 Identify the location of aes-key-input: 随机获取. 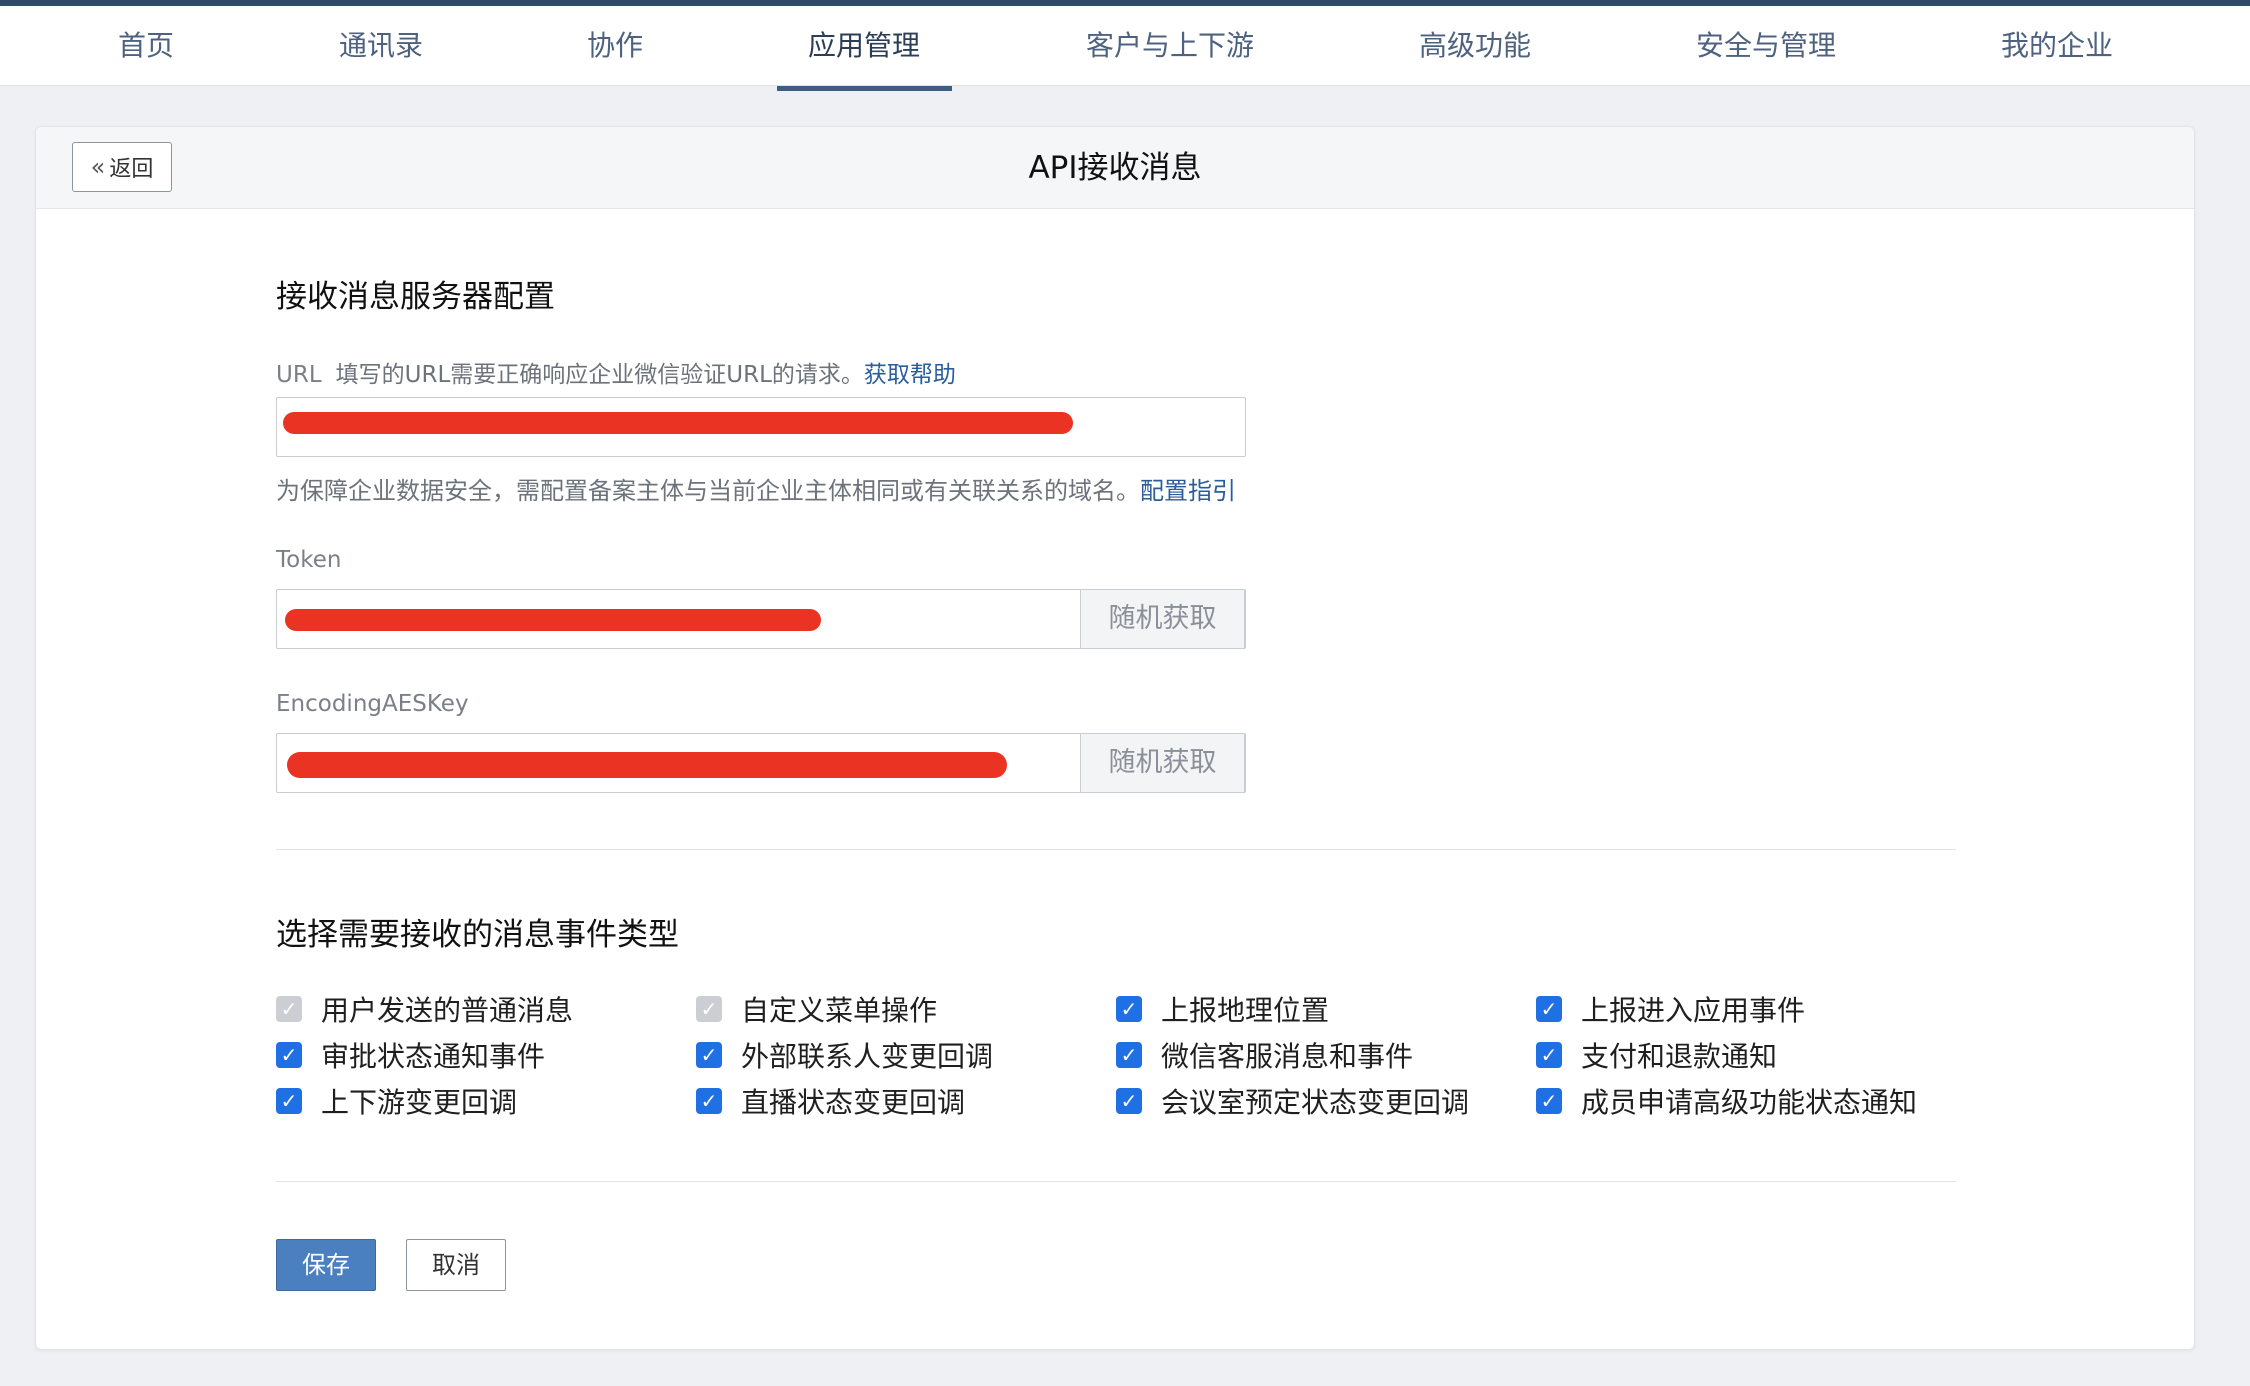
(761, 763).